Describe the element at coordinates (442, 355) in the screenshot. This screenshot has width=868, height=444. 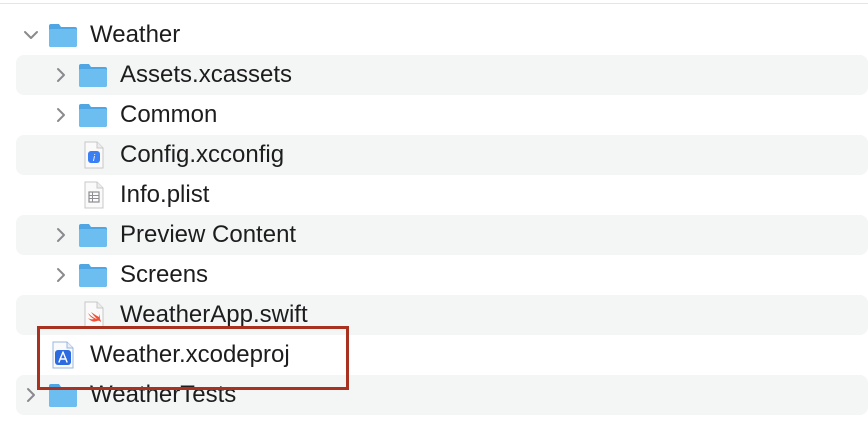
I see `list-item-weather-xcodeproj: Weather.xcodeproj` at that location.